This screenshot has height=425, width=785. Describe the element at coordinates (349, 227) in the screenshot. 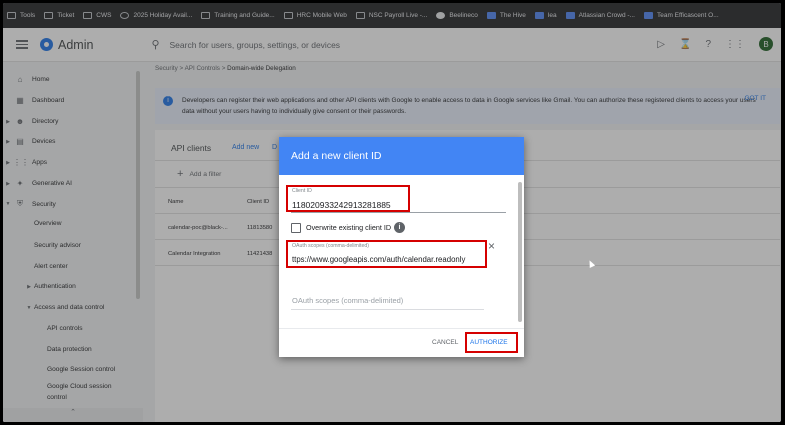

I see `overwrite-label: Overwrite existing client ID` at that location.